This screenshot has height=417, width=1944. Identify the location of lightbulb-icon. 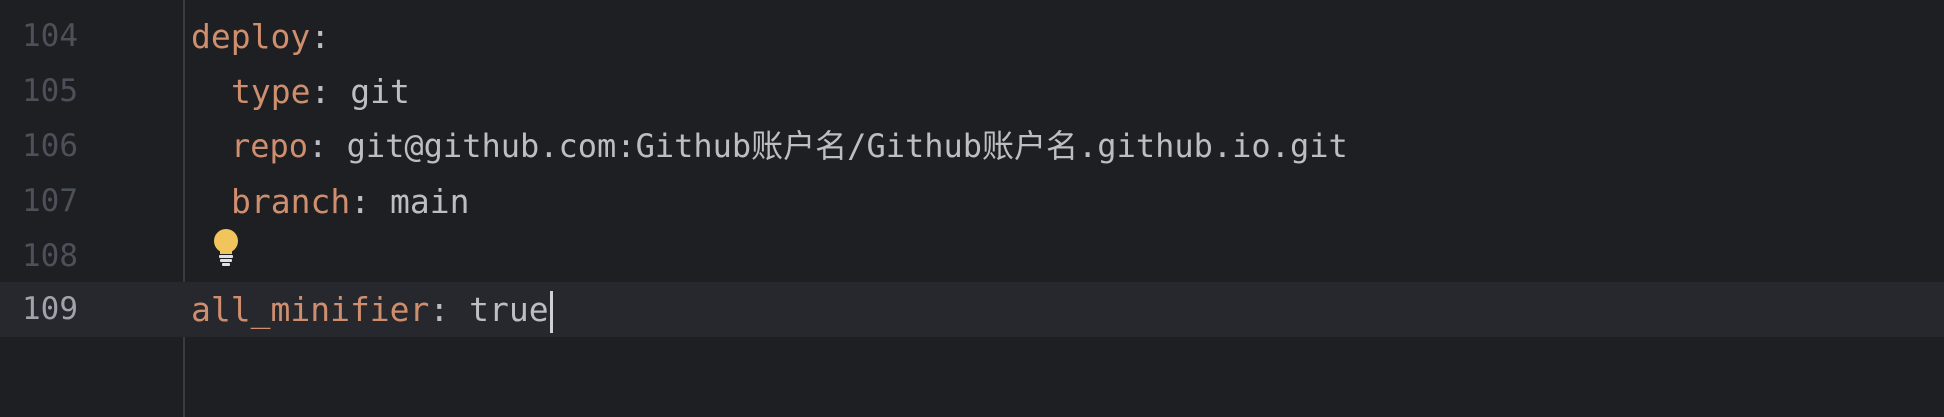
(226, 247).